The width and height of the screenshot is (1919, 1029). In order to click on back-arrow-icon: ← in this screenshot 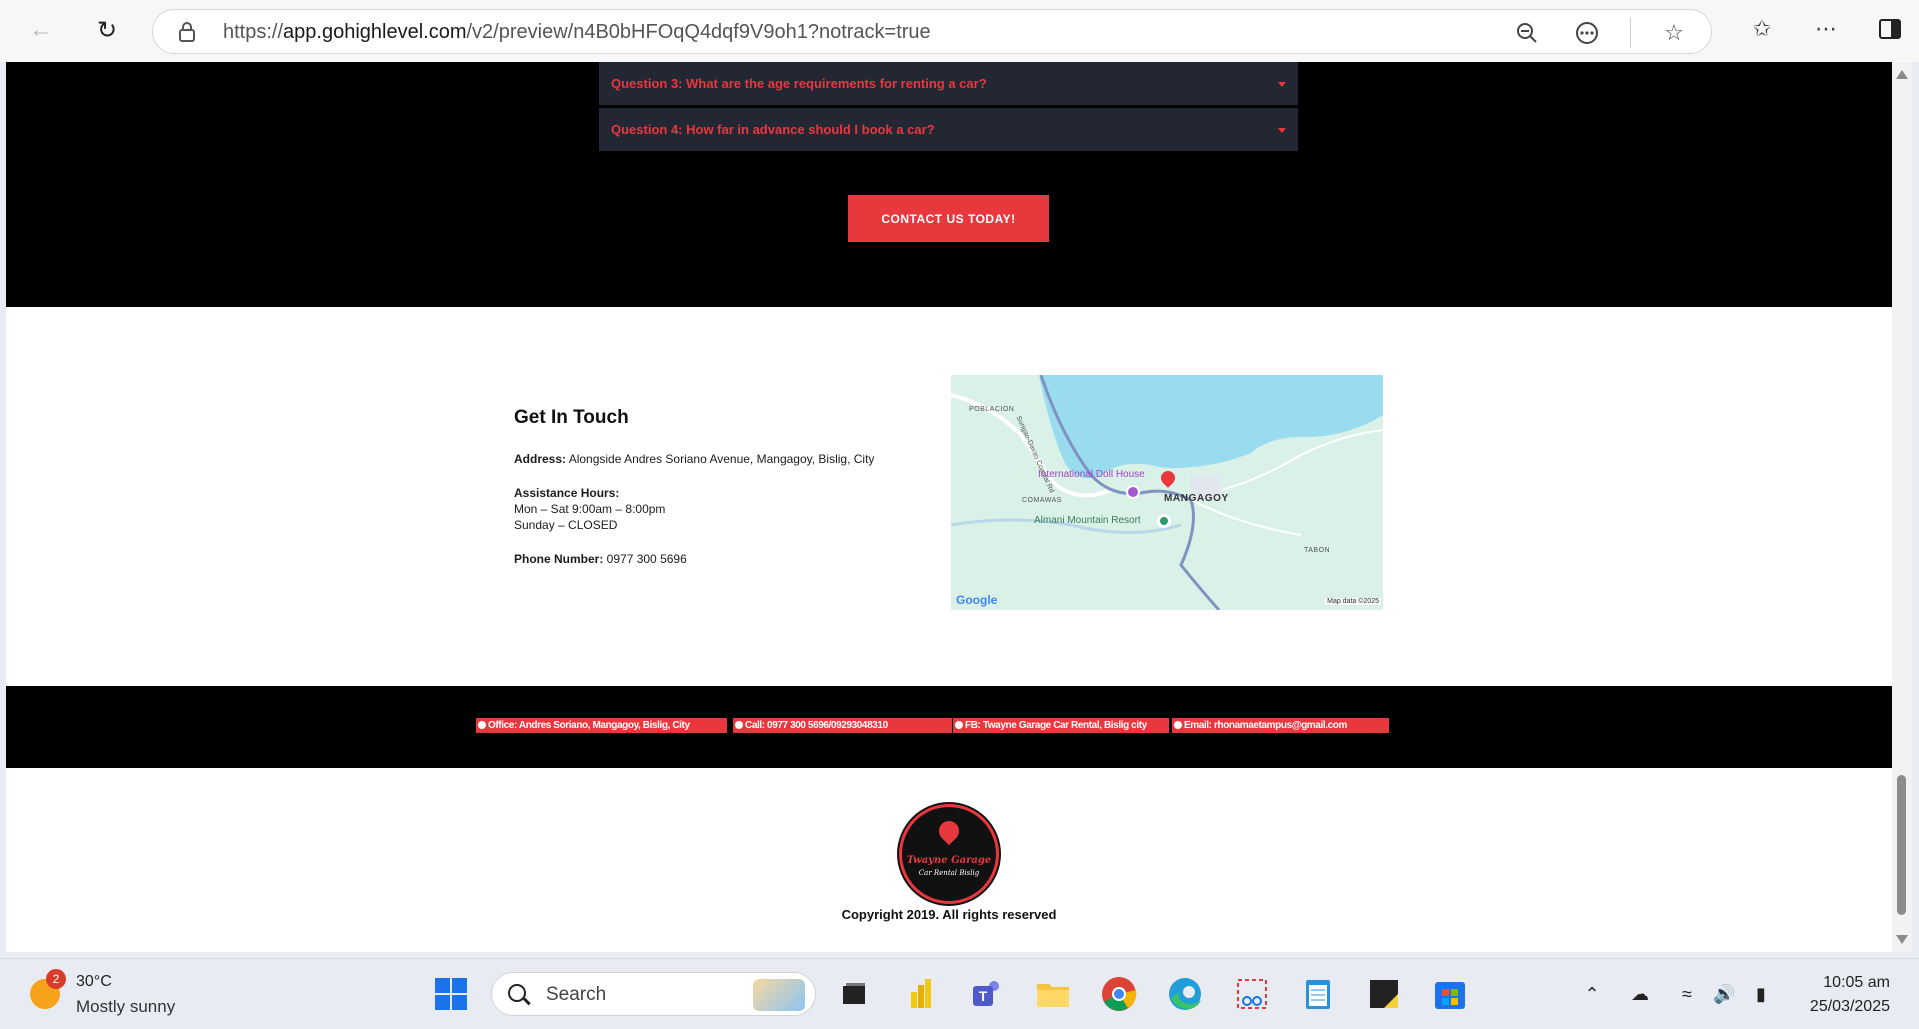, I will do `click(41, 30)`.